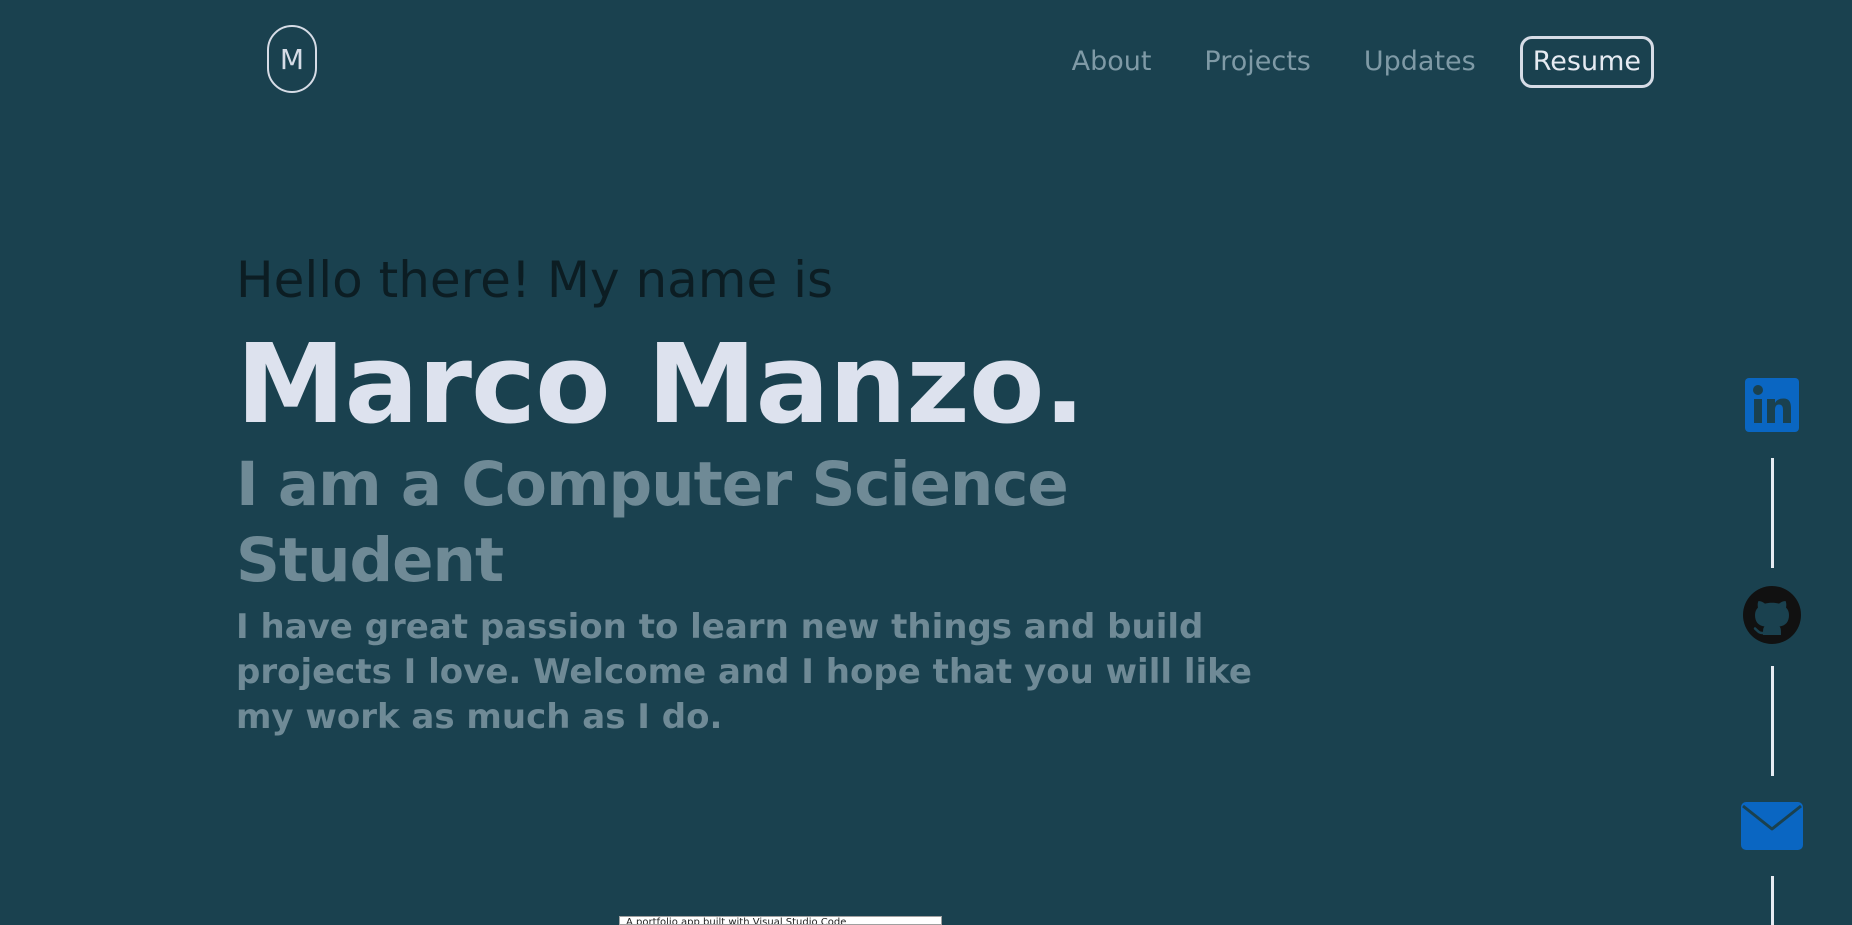 Image resolution: width=1852 pixels, height=925 pixels. Describe the element at coordinates (652, 522) in the screenshot. I see `hero-role: I am a Computer Science Student` at that location.